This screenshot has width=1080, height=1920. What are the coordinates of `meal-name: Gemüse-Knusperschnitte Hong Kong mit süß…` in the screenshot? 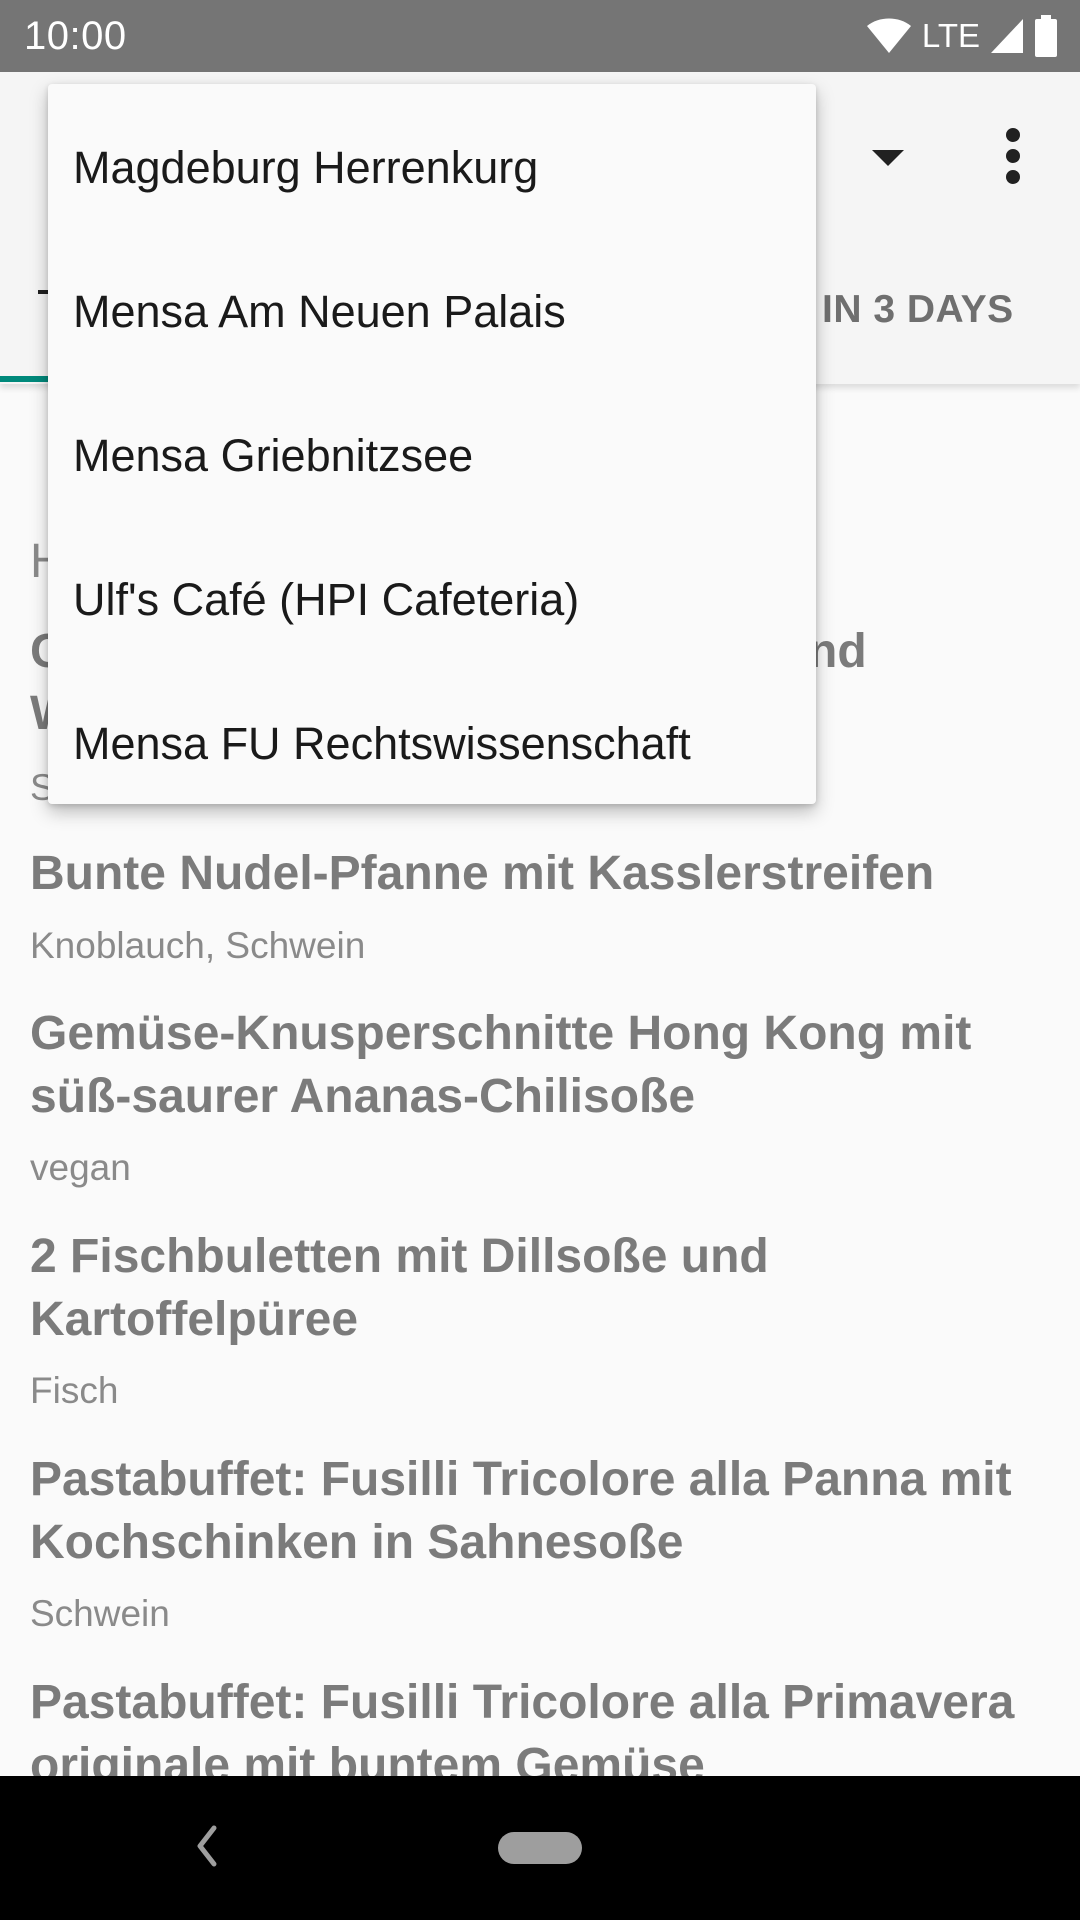 It's located at (530, 1065).